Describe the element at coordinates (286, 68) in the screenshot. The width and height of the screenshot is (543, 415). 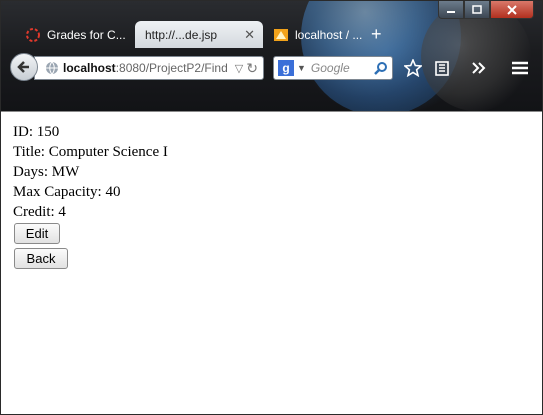
I see `google-icon: g` at that location.